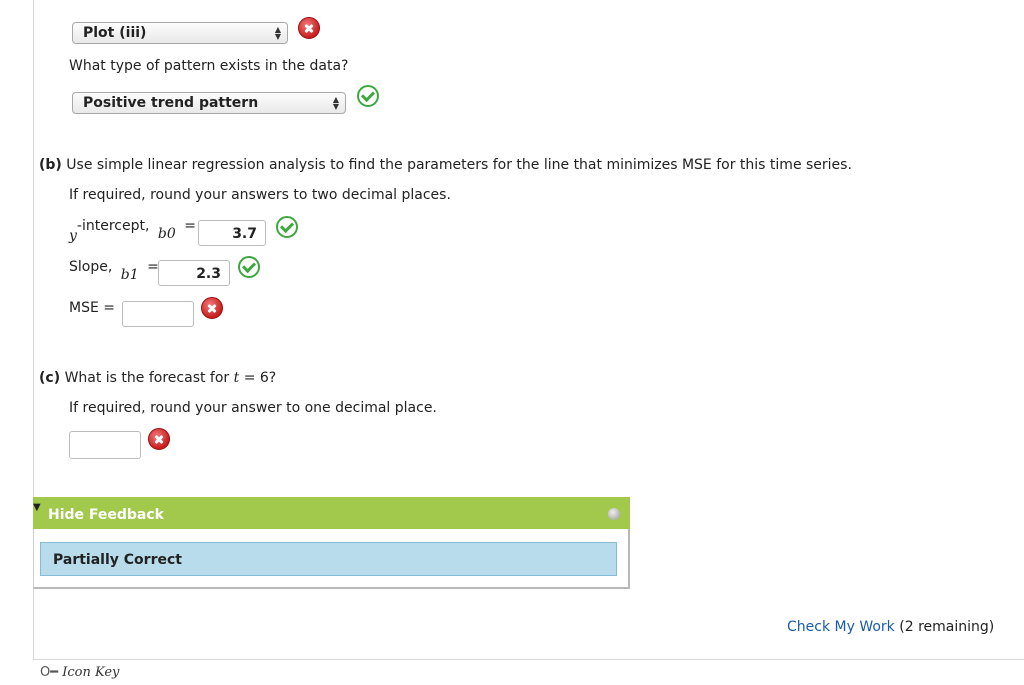 This screenshot has width=1024, height=685. I want to click on footer-divider, so click(528, 659).